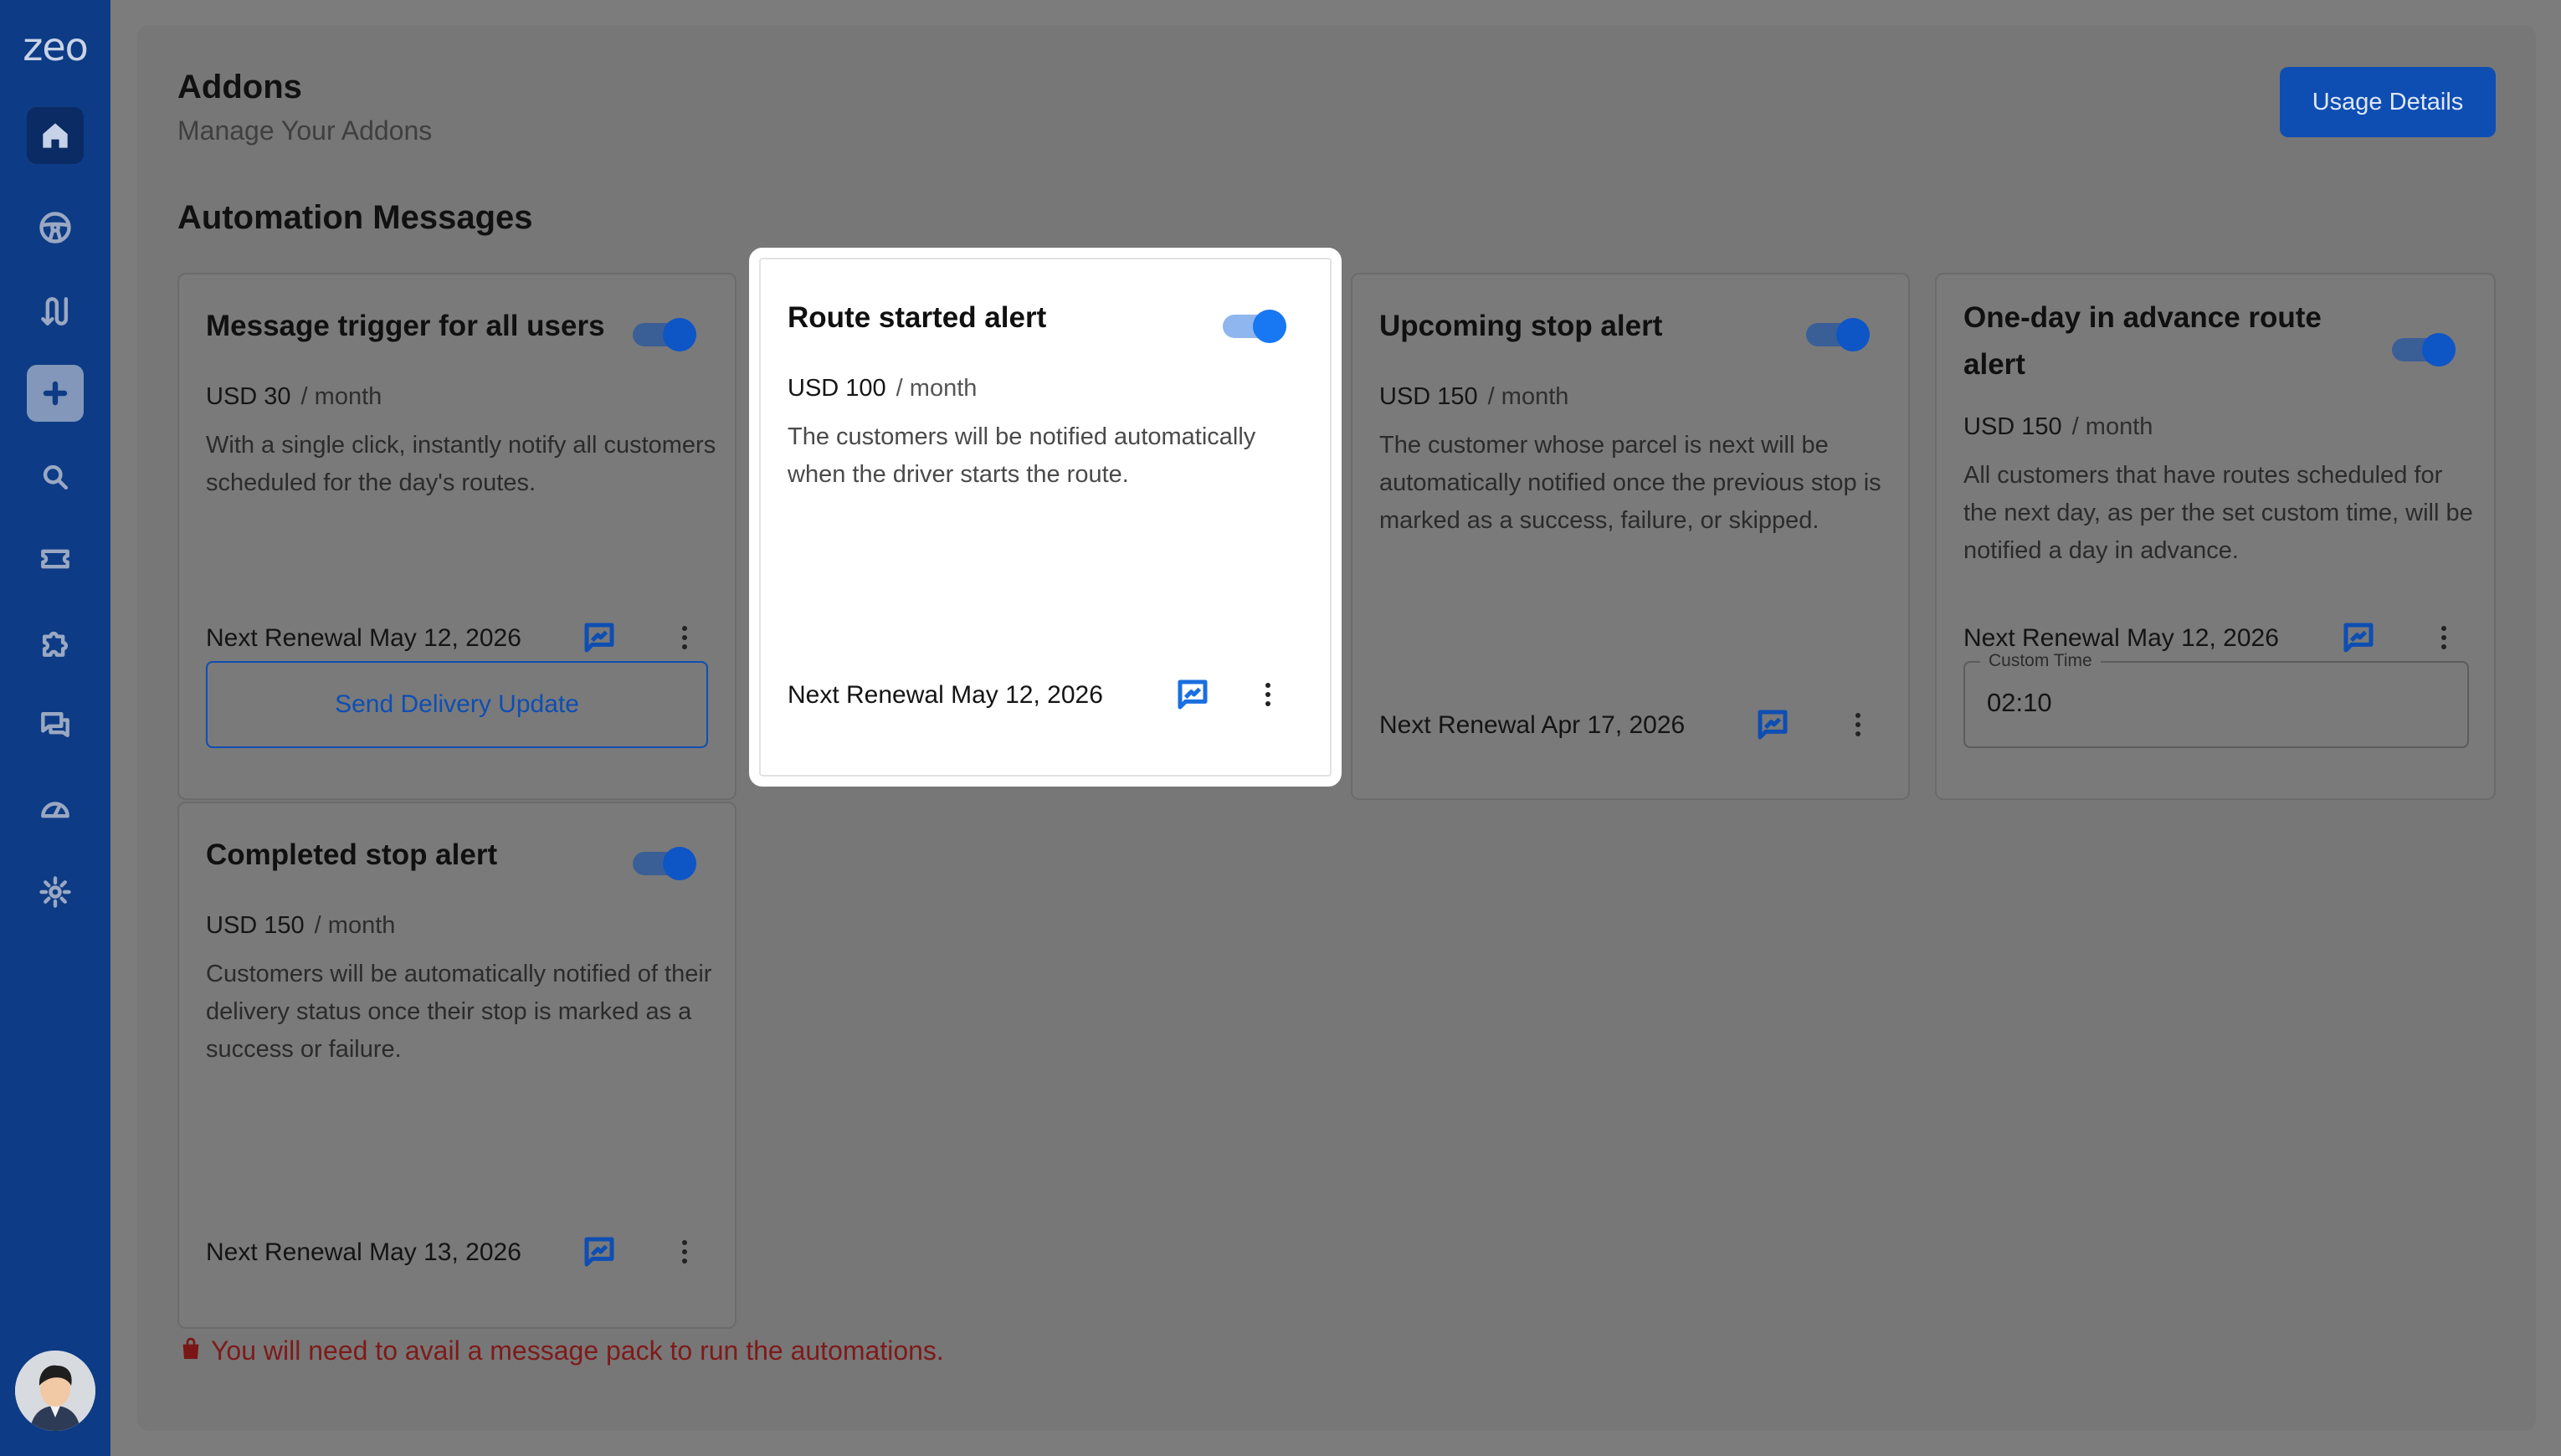  What do you see at coordinates (55, 1391) in the screenshot?
I see `avatar` at bounding box center [55, 1391].